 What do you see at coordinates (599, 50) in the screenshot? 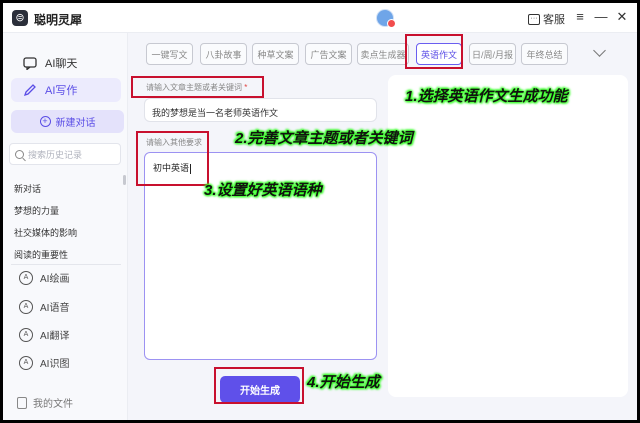
I see `chevron-down-icon` at bounding box center [599, 50].